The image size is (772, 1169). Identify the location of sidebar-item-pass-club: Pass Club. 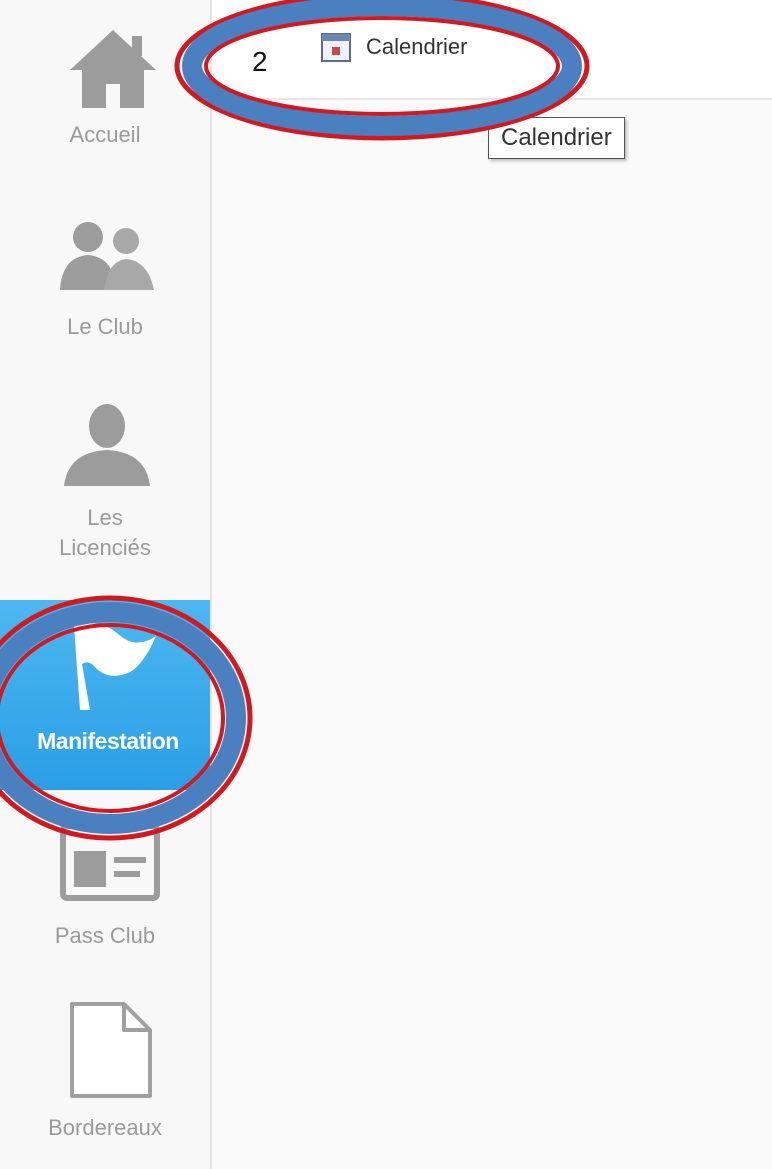
(105, 890).